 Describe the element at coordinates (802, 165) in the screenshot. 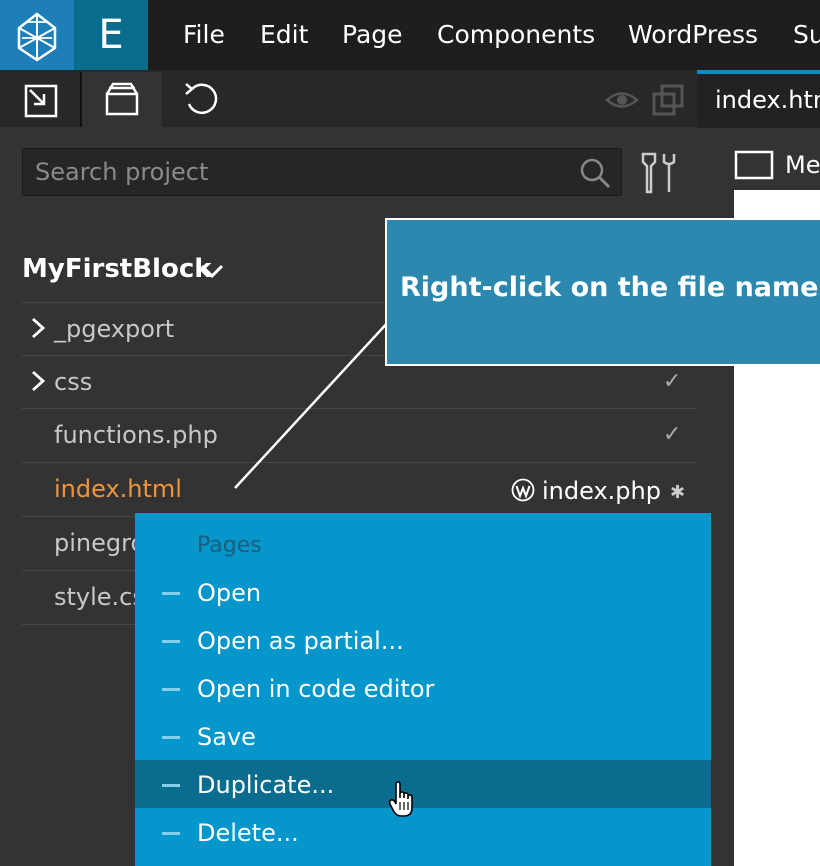

I see `page-view-label: Me` at that location.